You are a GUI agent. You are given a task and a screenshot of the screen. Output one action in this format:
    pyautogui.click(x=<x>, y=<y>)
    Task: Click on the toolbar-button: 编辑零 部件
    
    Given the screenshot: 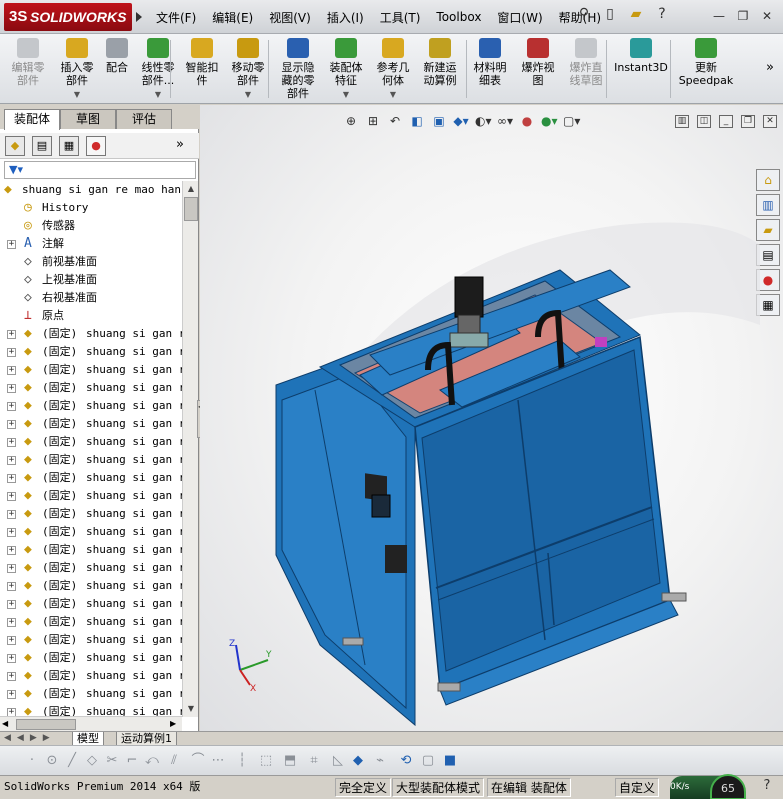 What is the action you would take?
    pyautogui.click(x=28, y=62)
    